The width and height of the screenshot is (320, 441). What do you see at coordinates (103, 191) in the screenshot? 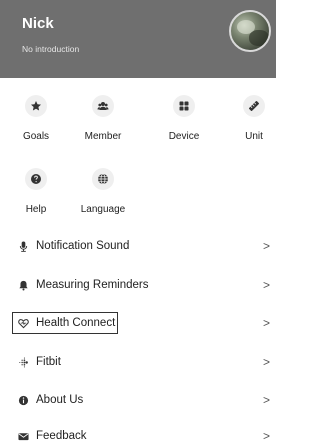
I see `grid-item-language: Language` at bounding box center [103, 191].